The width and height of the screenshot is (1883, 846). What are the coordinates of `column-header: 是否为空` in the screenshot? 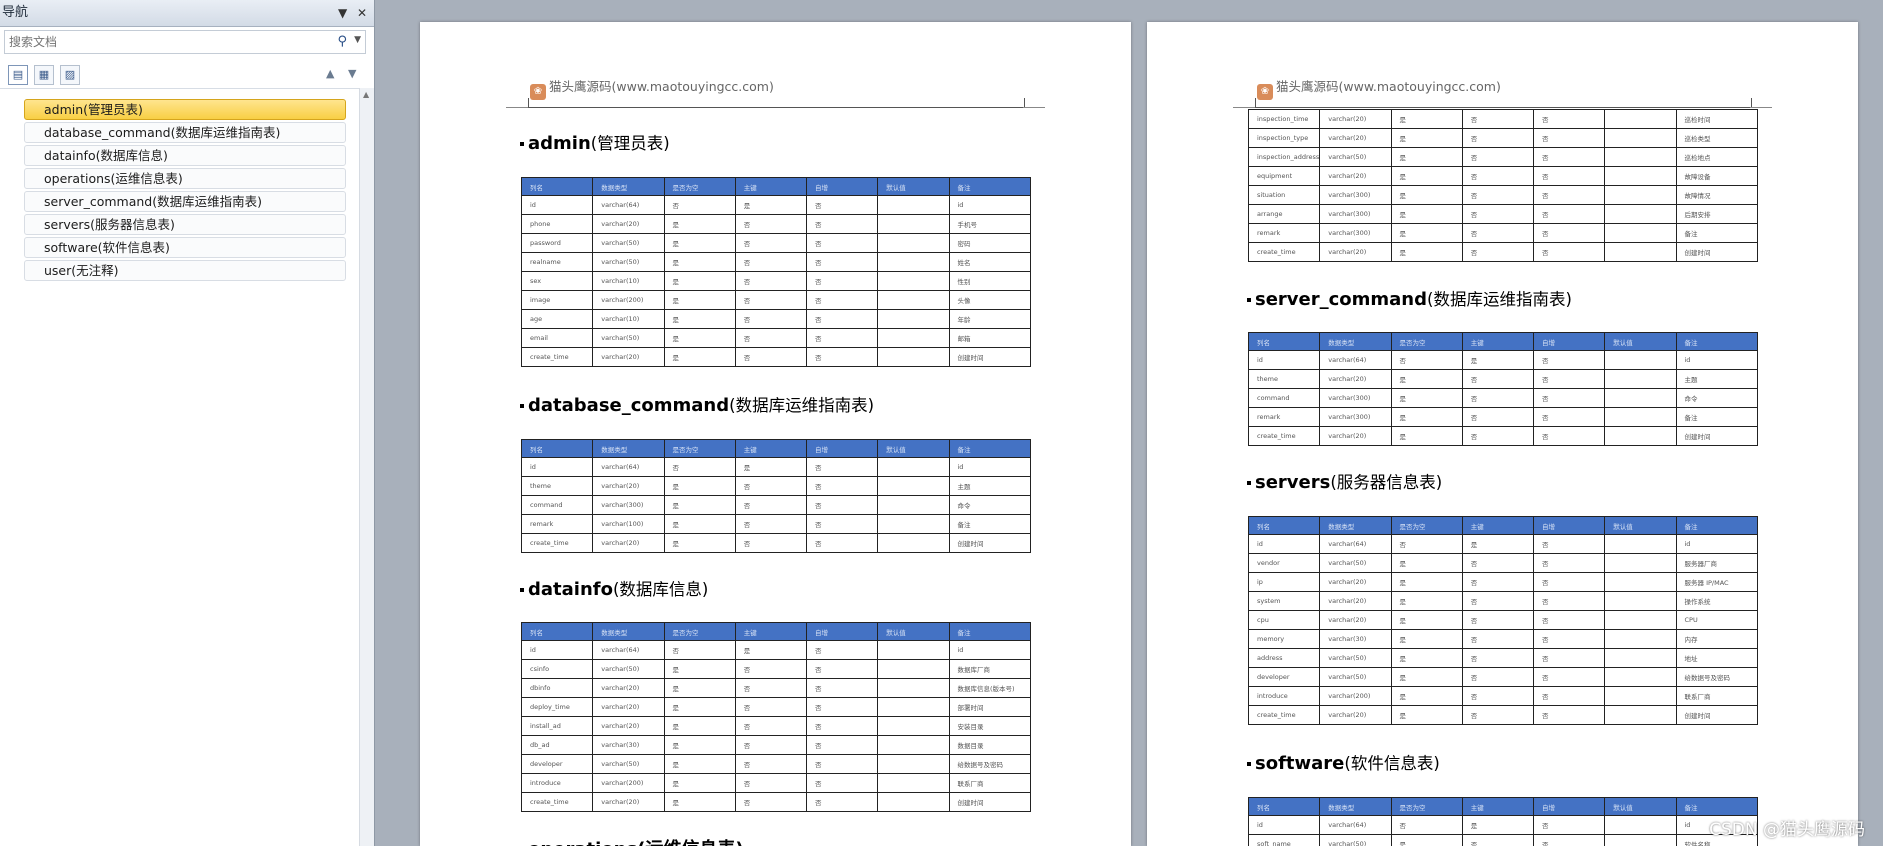 It's located at (1426, 806).